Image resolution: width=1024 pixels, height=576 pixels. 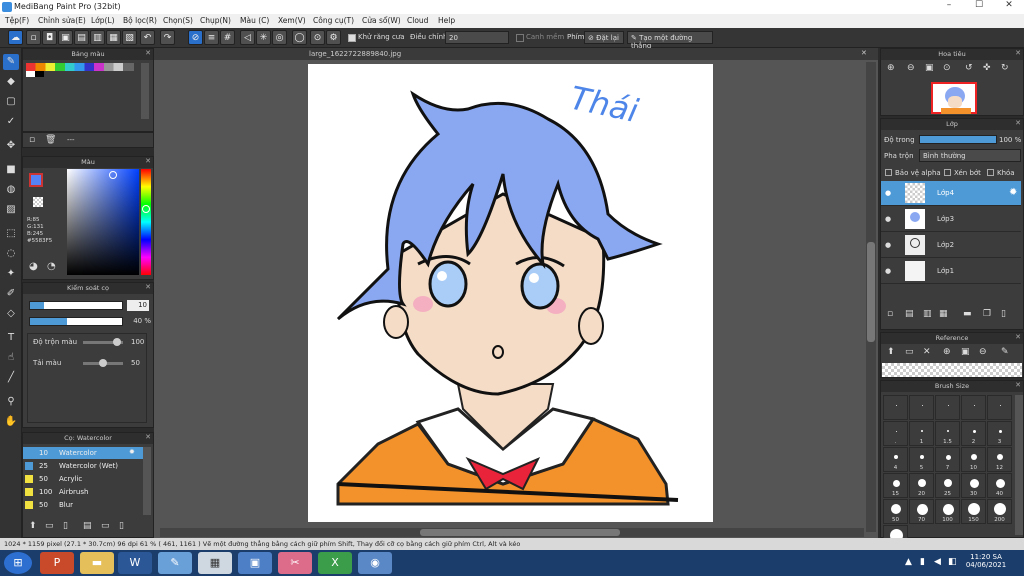 What do you see at coordinates (50, 140) in the screenshot?
I see `delete-palette-icon: 🗑` at bounding box center [50, 140].